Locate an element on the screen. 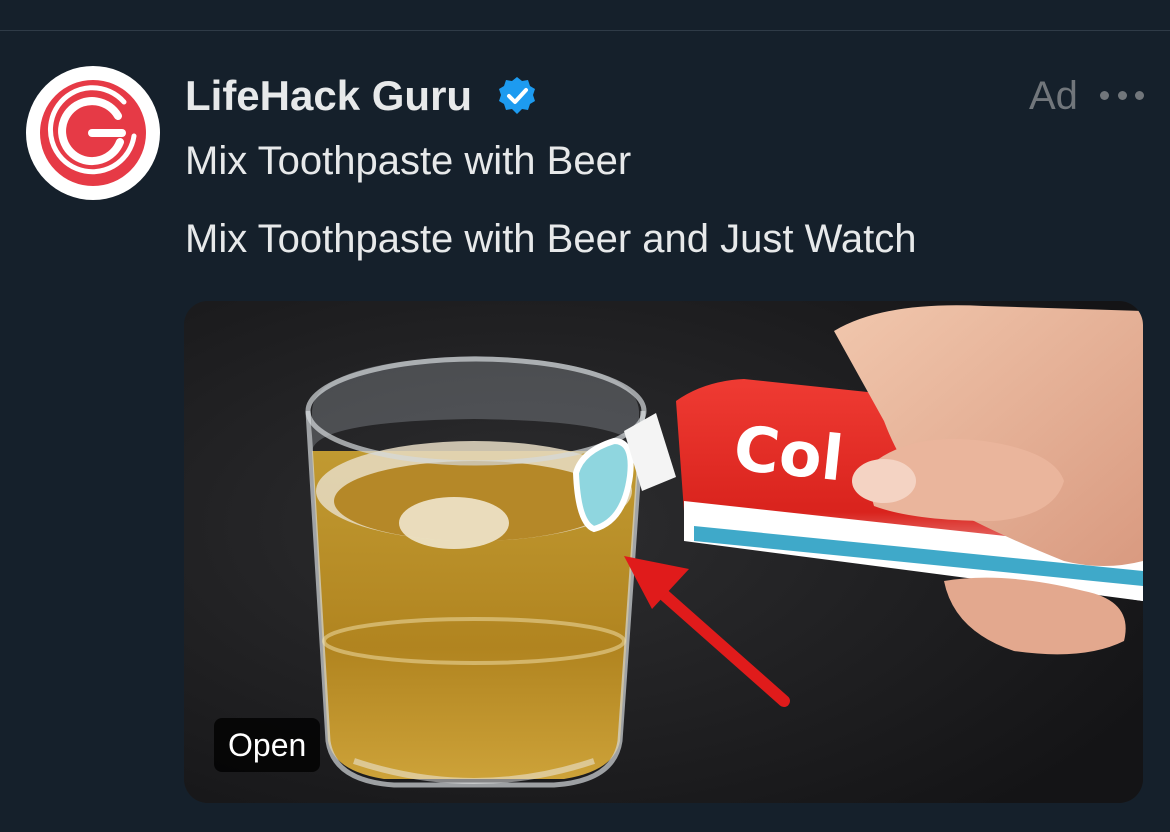  verified-badge-icon is located at coordinates (517, 96).